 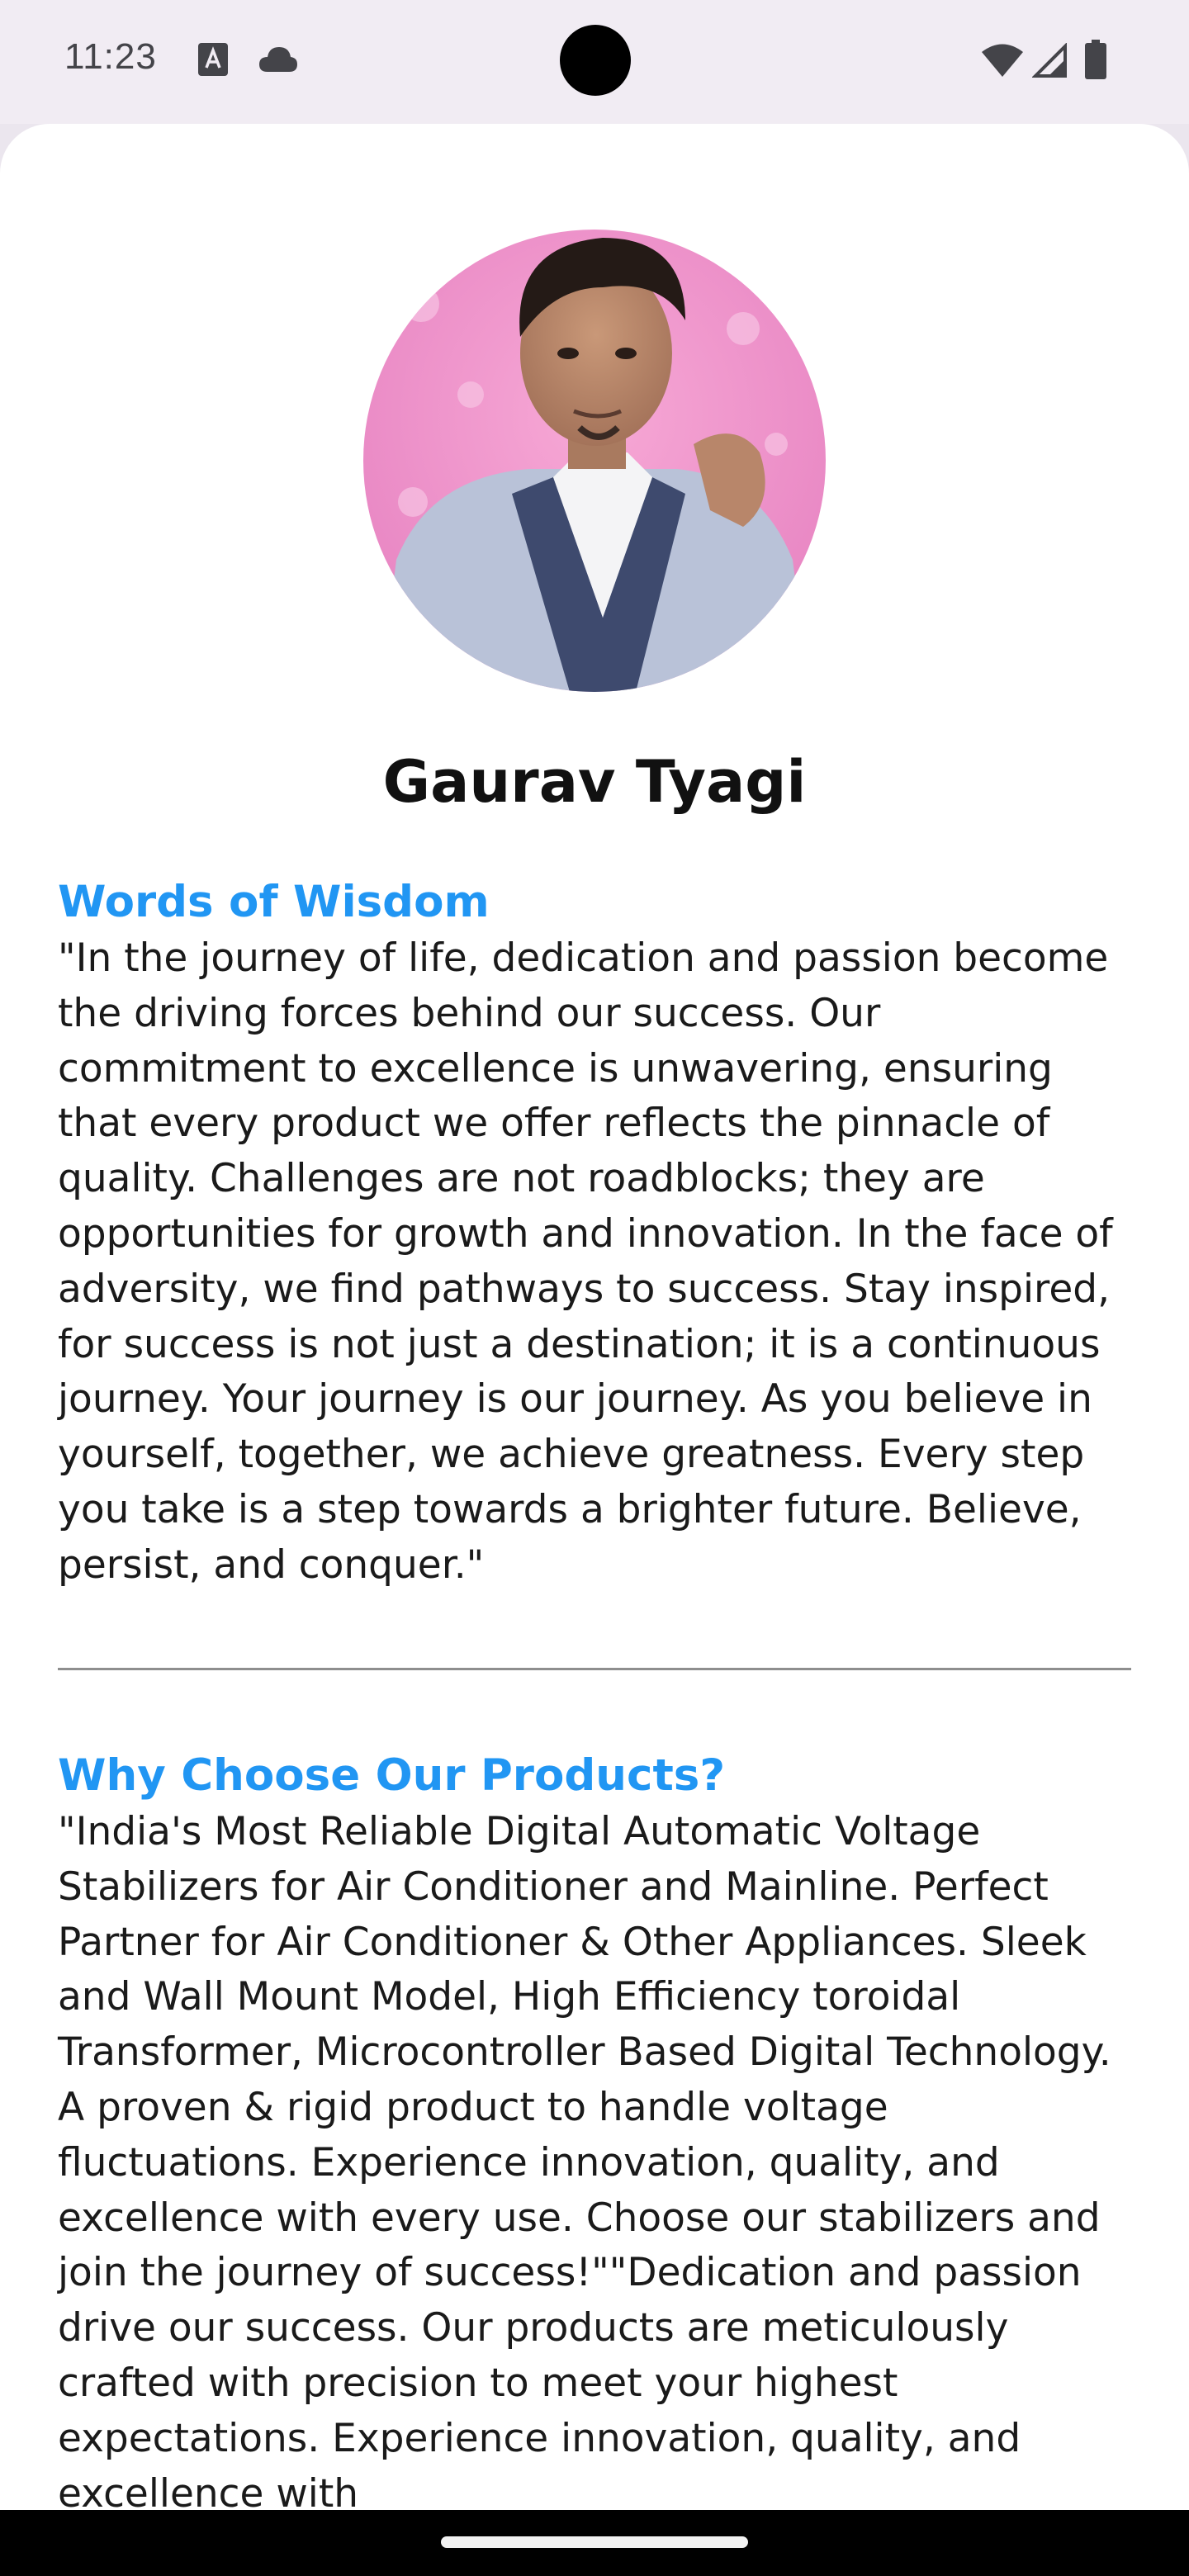 I want to click on profile-name: Gaurav Tyagi, so click(x=594, y=782).